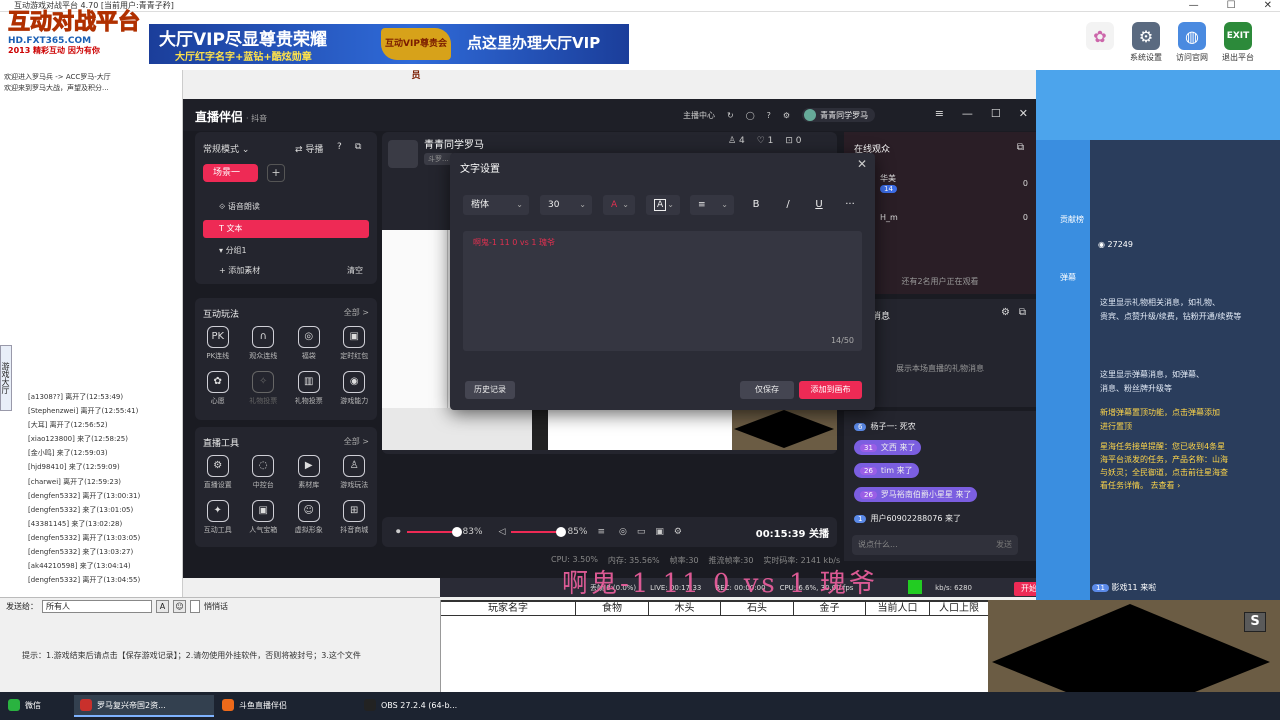 The width and height of the screenshot is (1280, 720). Describe the element at coordinates (230, 173) in the screenshot. I see `scene-tab: 场景一` at that location.